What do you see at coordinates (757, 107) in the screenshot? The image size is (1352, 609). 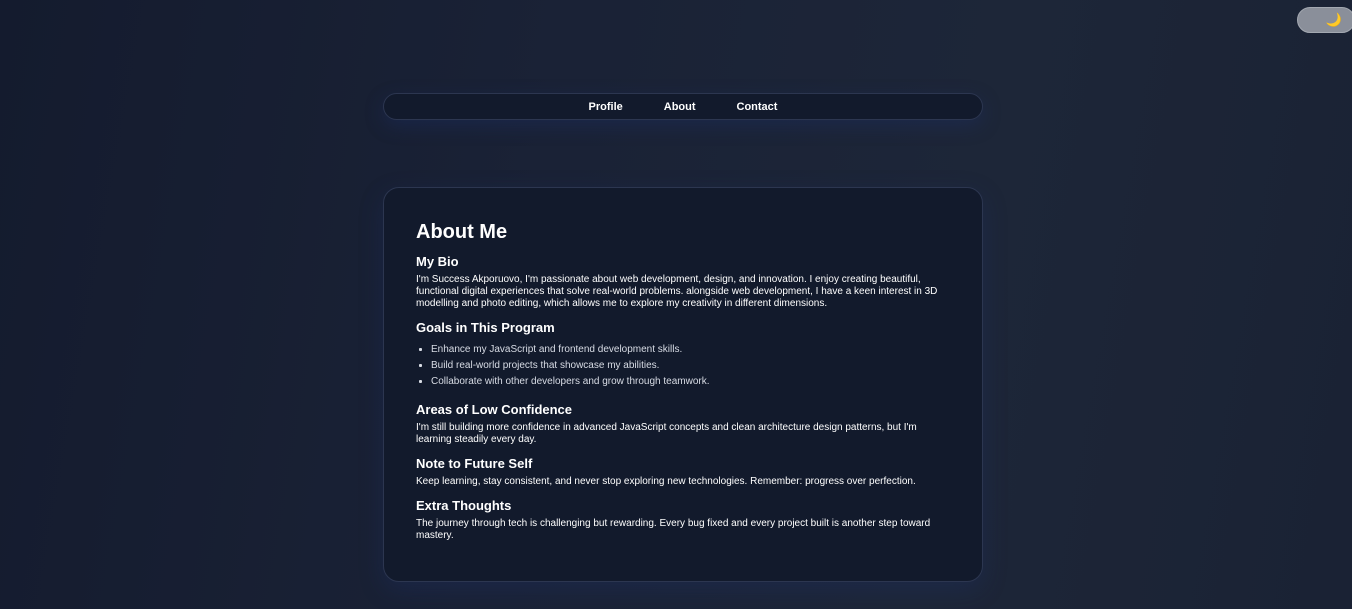 I see `nav-link-contact: Contact` at bounding box center [757, 107].